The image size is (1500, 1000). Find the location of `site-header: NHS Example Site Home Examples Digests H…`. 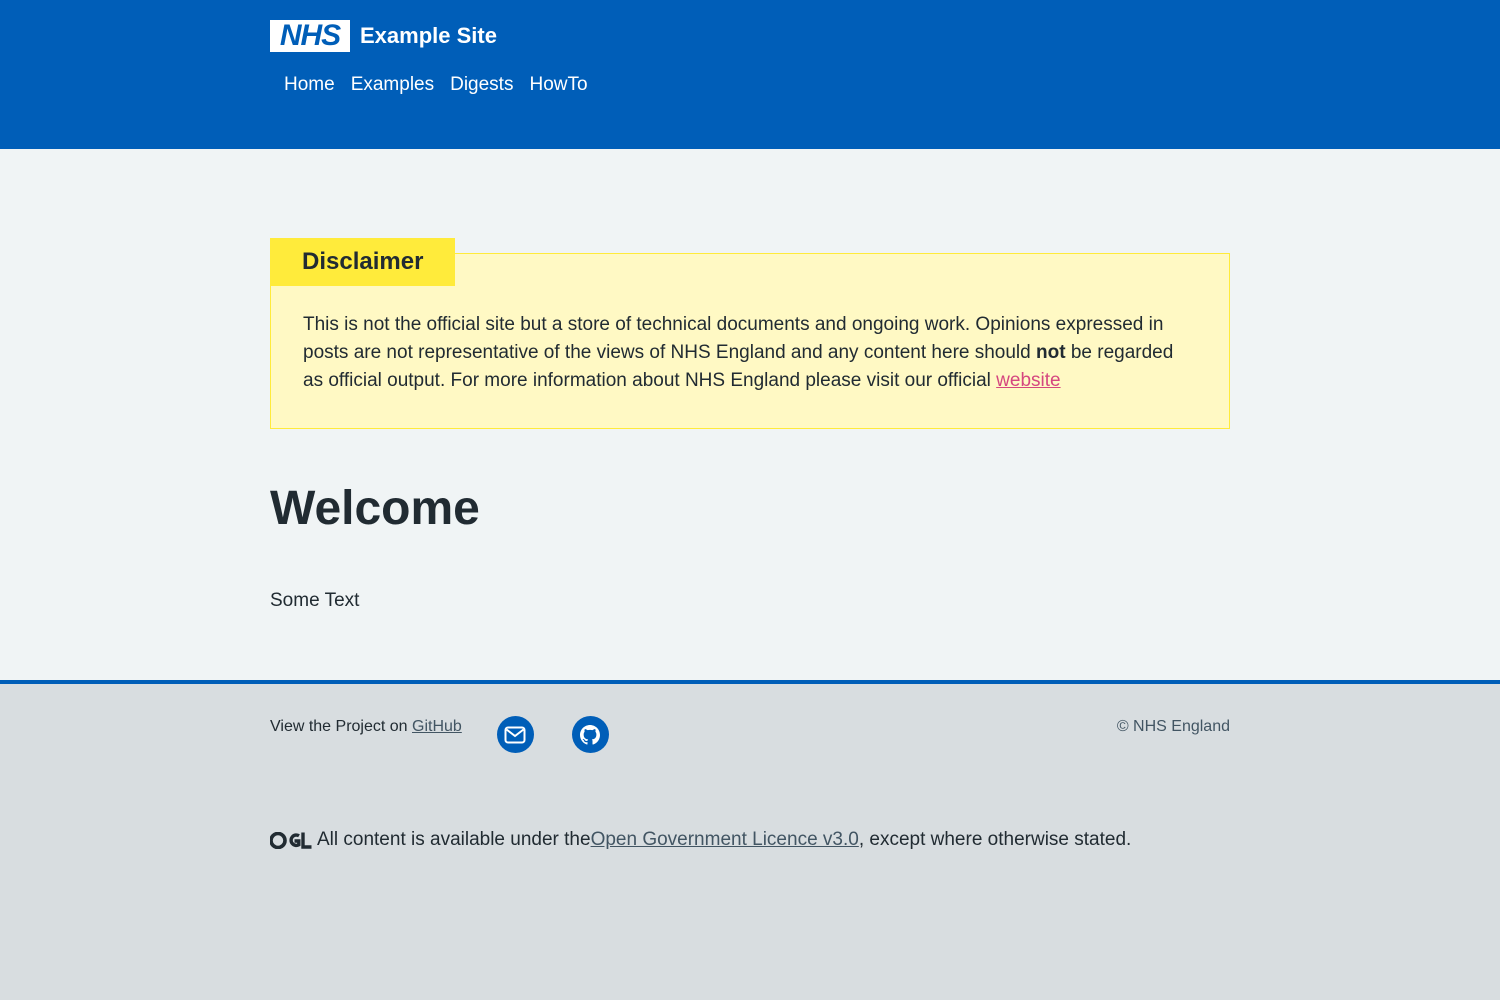

site-header: NHS Example Site Home Examples Digests H… is located at coordinates (750, 74).